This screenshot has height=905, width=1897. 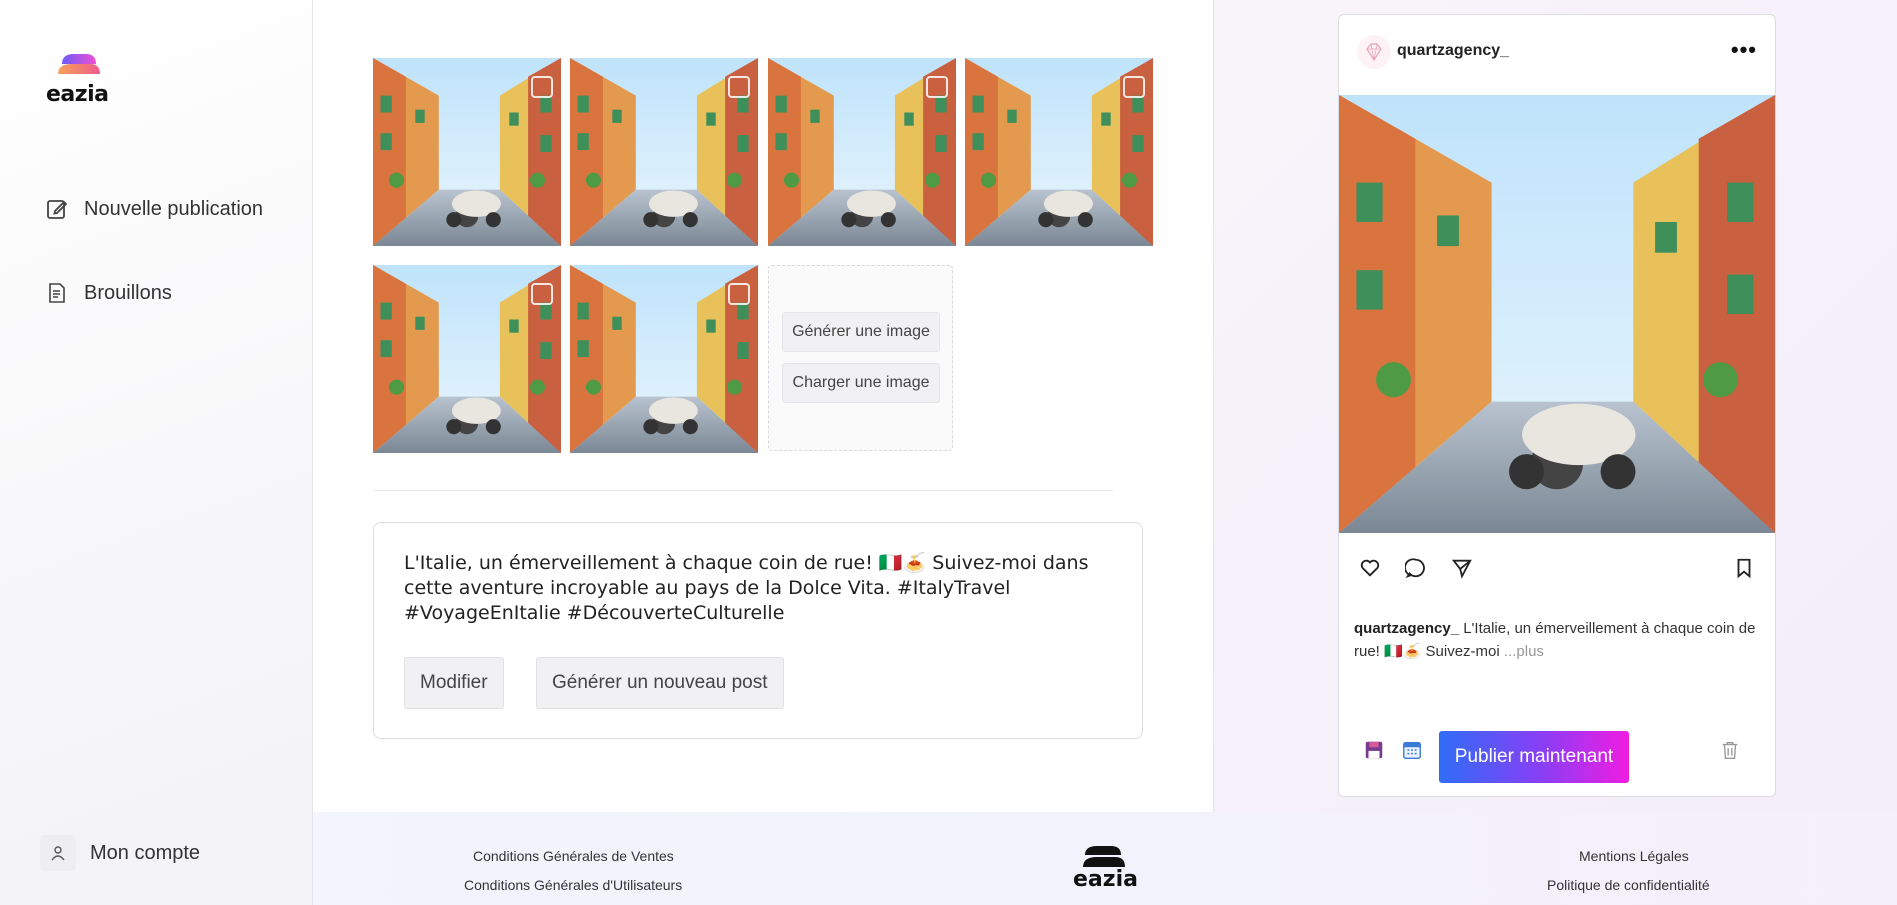 I want to click on caption-more-link: ...plus, so click(x=1524, y=651).